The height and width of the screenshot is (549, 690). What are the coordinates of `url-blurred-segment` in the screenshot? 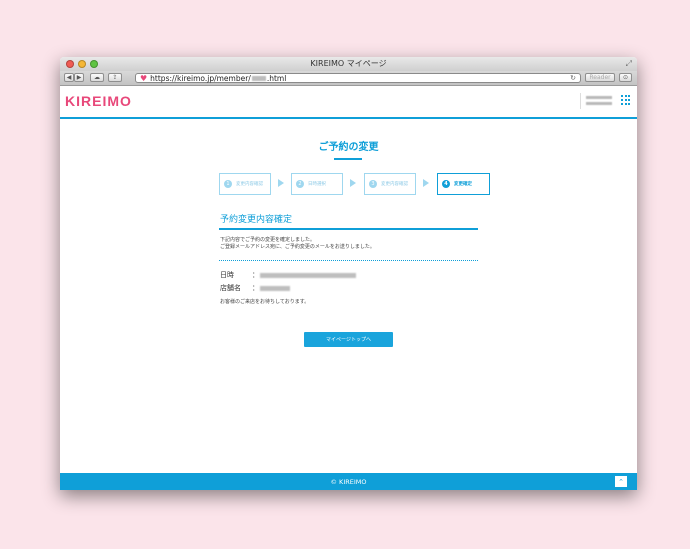 It's located at (258, 78).